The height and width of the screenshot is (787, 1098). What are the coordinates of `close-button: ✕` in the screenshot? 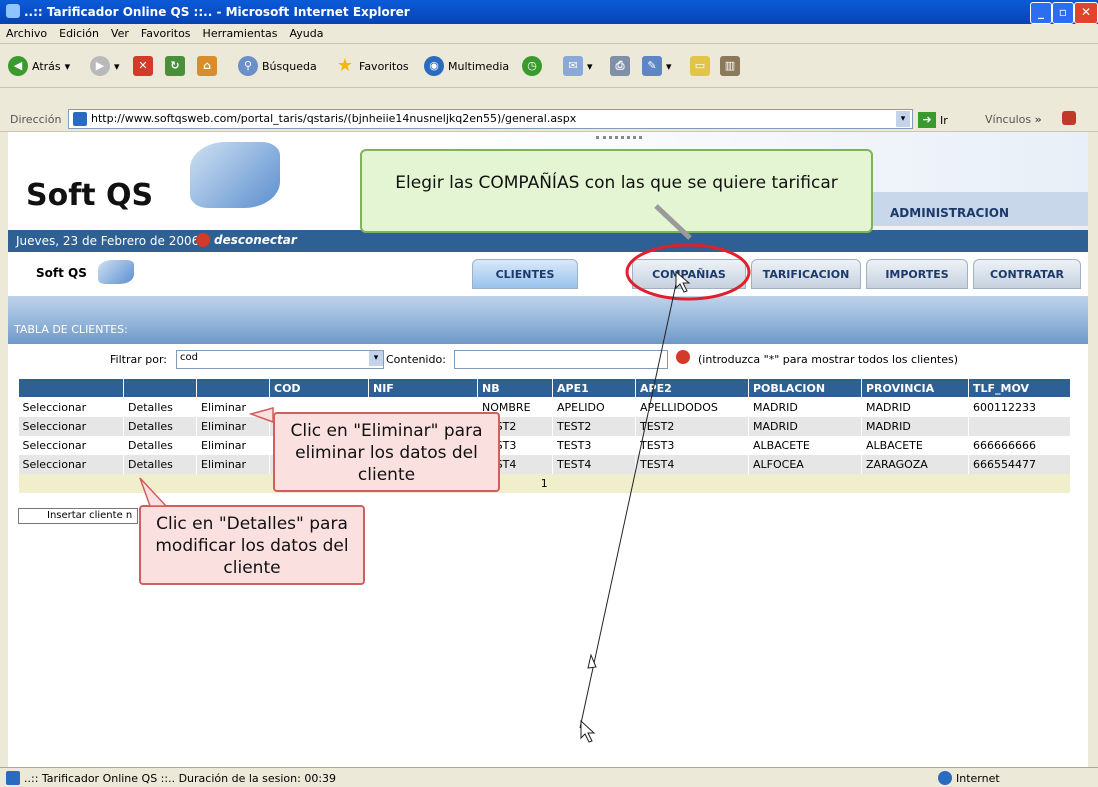 It's located at (1086, 13).